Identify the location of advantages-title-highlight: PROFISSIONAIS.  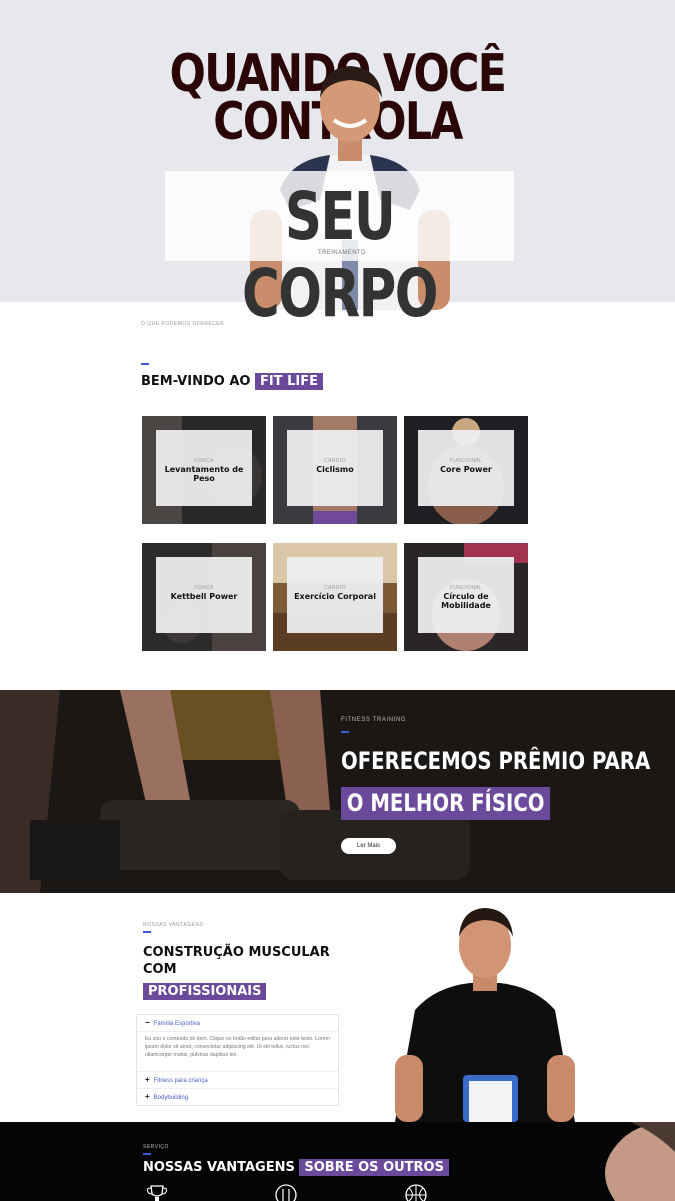
(205, 991).